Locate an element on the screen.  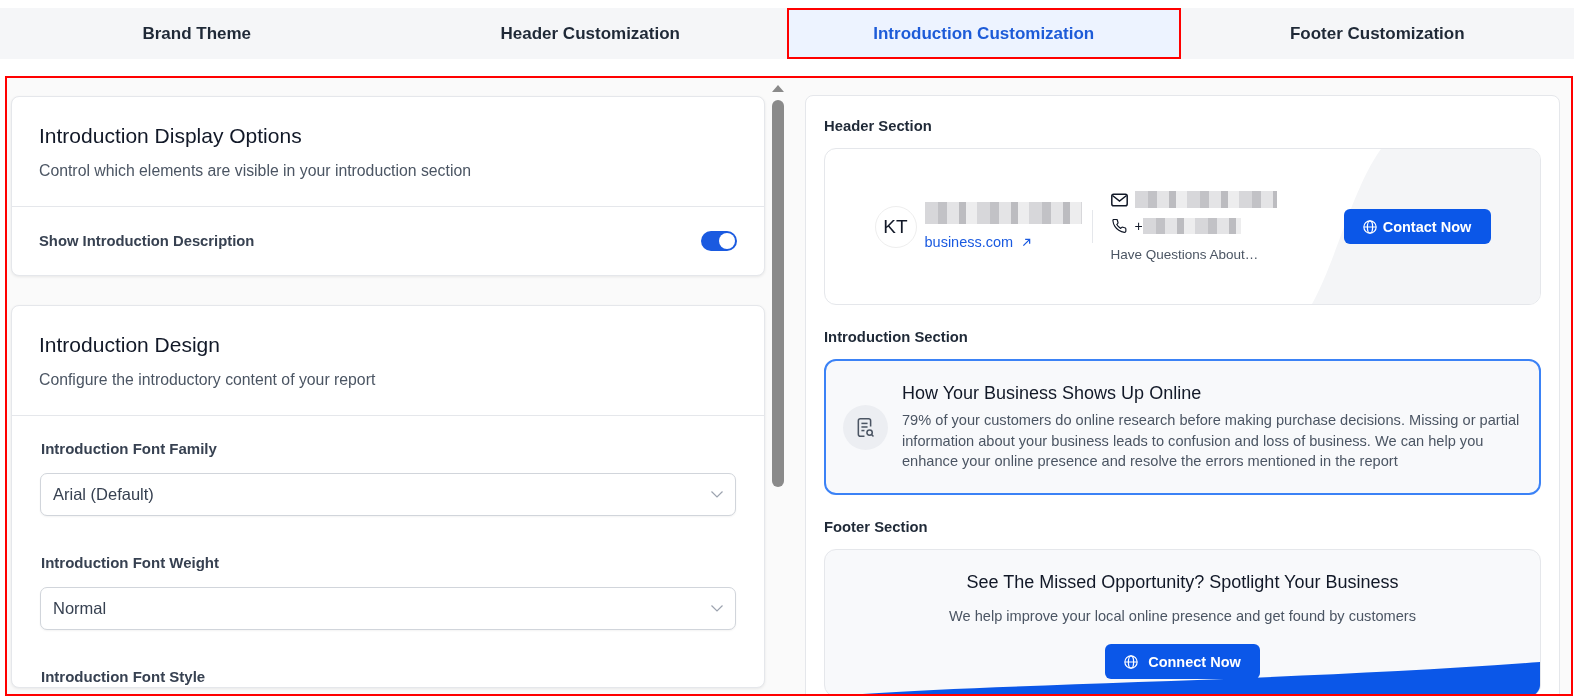
connect-button: Connect Now is located at coordinates (1182, 661).